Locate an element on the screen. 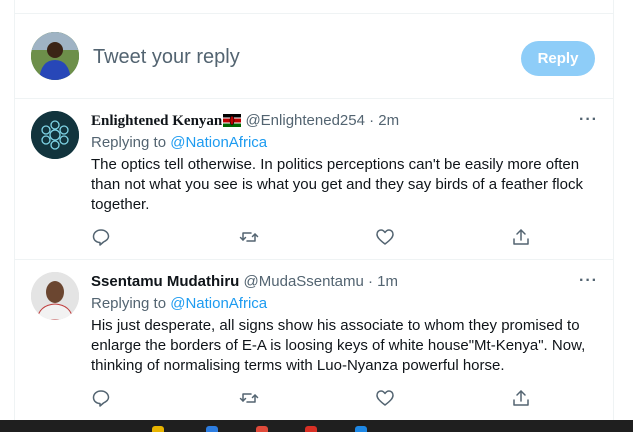 Image resolution: width=633 pixels, height=432 pixels. reply-input: Tweet your reply is located at coordinates (166, 57).